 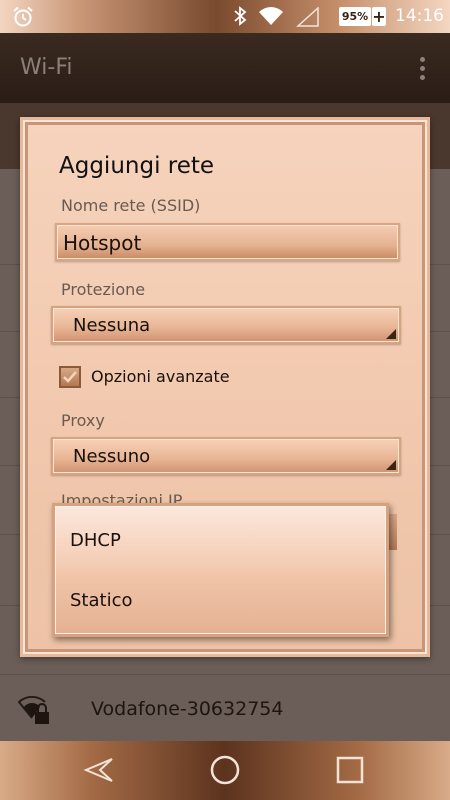 I want to click on network-list-item: Vodafone-30632754, so click(x=225, y=709).